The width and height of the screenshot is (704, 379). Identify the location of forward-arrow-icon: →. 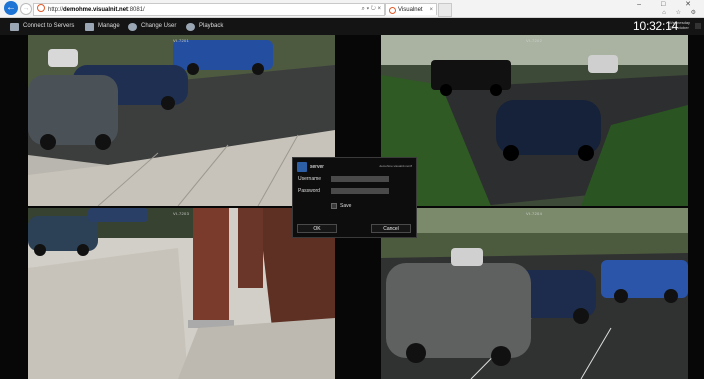
(26, 8).